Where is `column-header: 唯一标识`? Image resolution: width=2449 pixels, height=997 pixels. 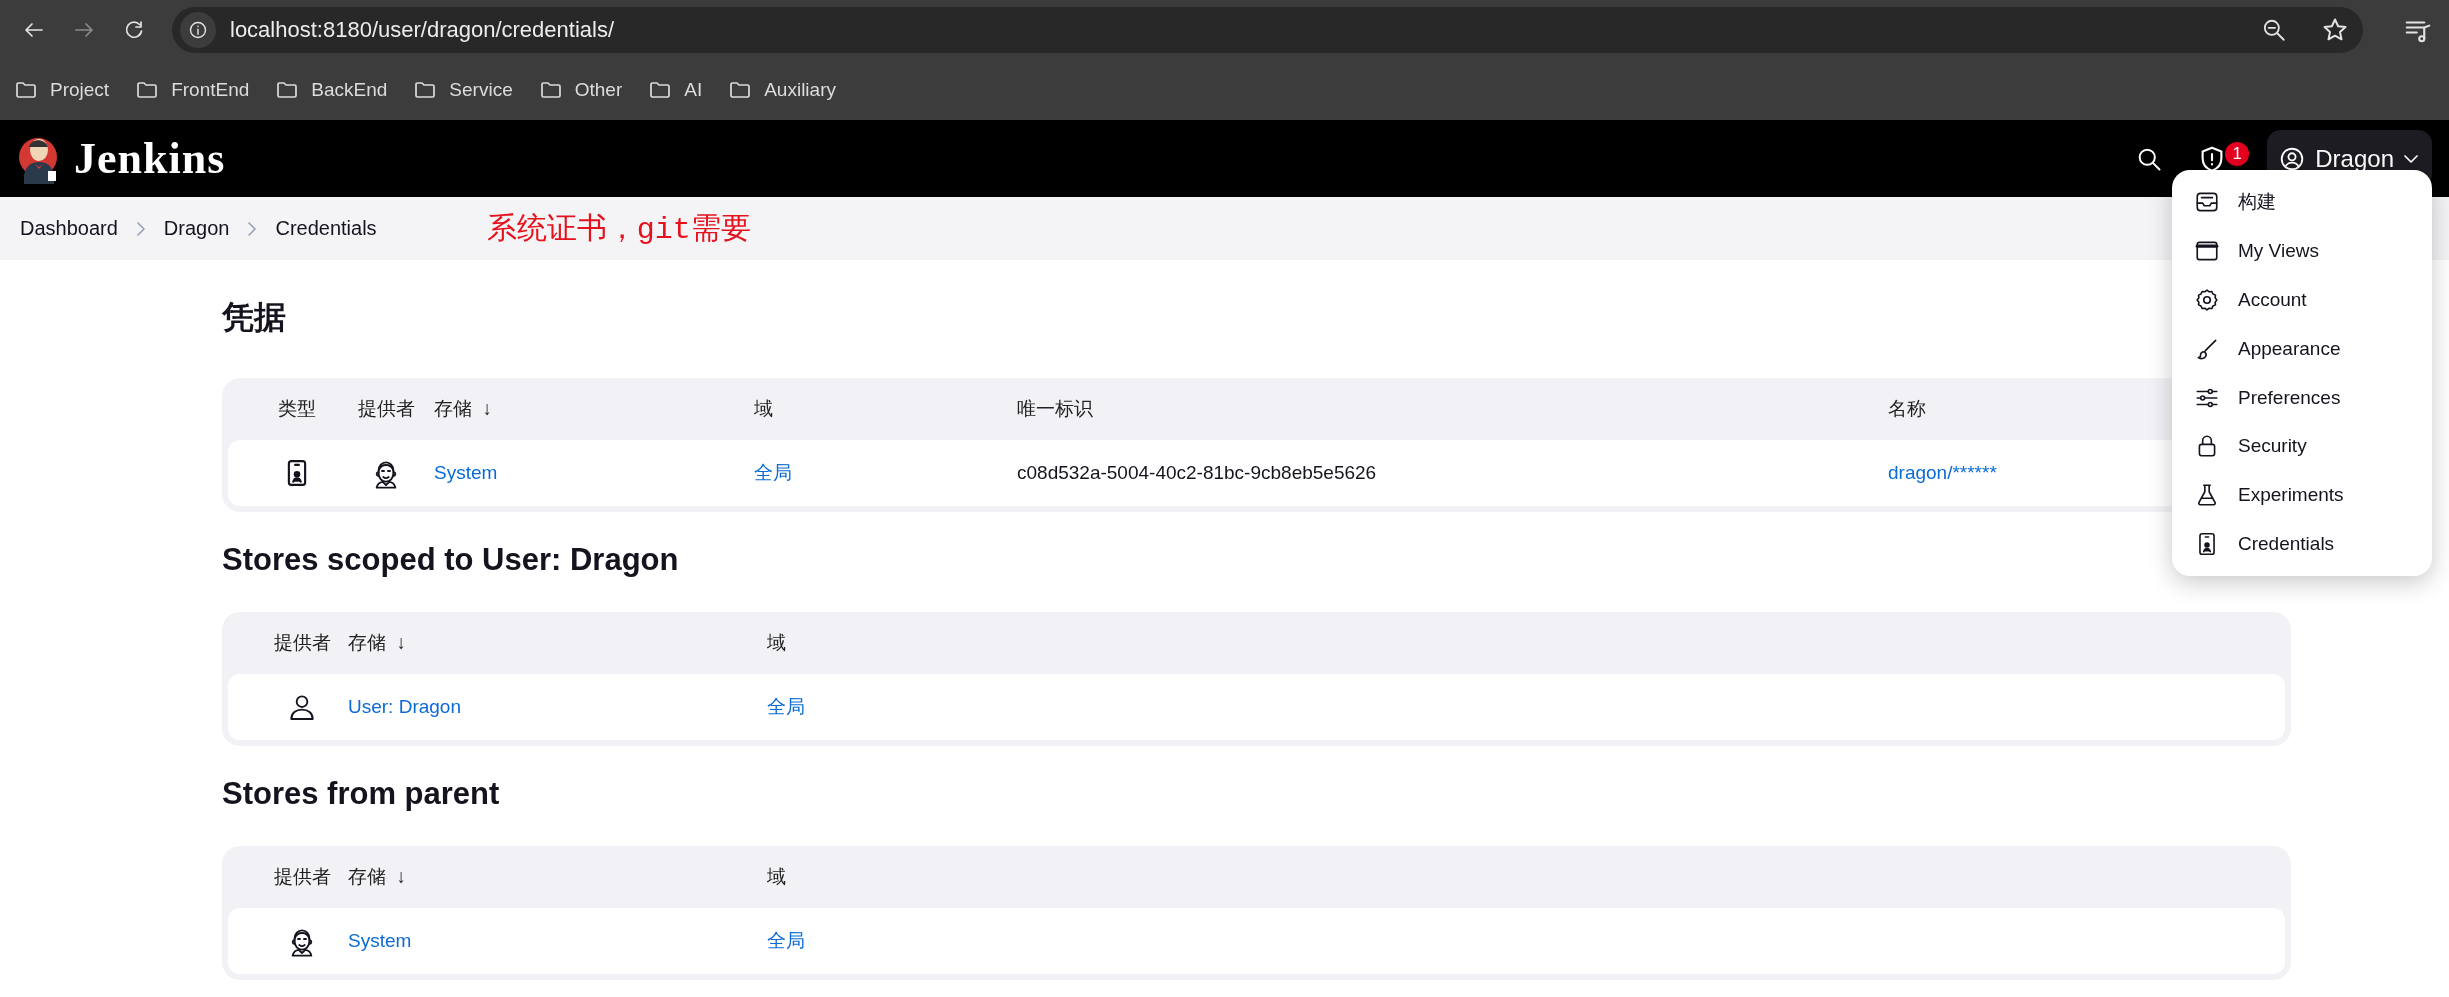 column-header: 唯一标识 is located at coordinates (1055, 409).